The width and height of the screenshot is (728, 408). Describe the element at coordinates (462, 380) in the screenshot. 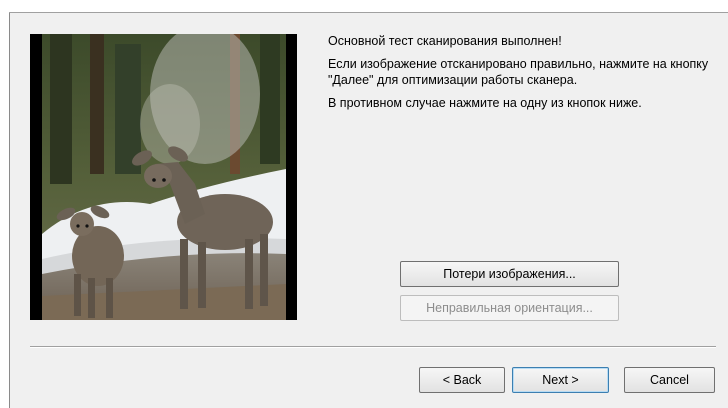

I see `back-button: < Back` at that location.